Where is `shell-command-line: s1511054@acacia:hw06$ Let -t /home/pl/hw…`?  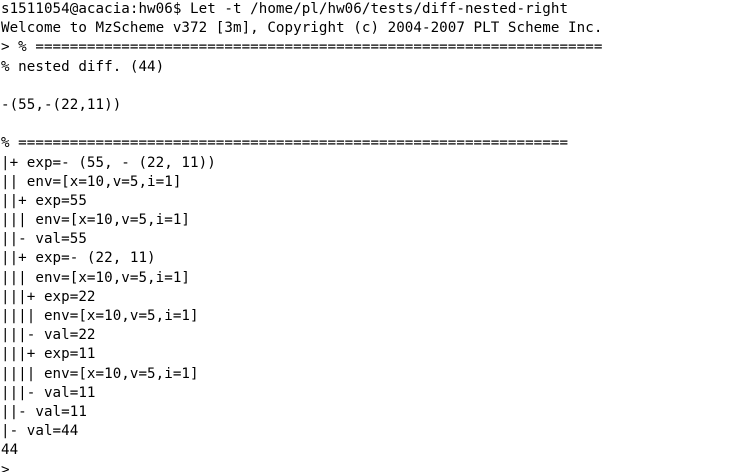
shell-command-line: s1511054@acacia:hw06$ Let -t /home/pl/hw… is located at coordinates (285, 9).